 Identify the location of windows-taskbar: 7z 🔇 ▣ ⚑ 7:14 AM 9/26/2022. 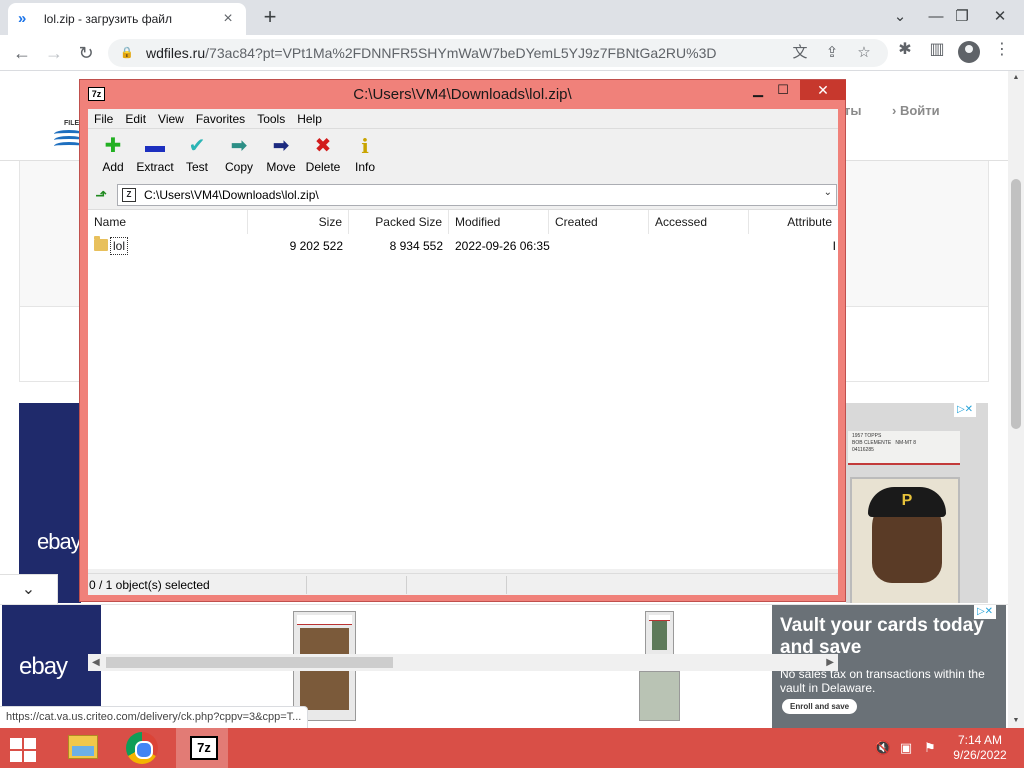
(512, 748).